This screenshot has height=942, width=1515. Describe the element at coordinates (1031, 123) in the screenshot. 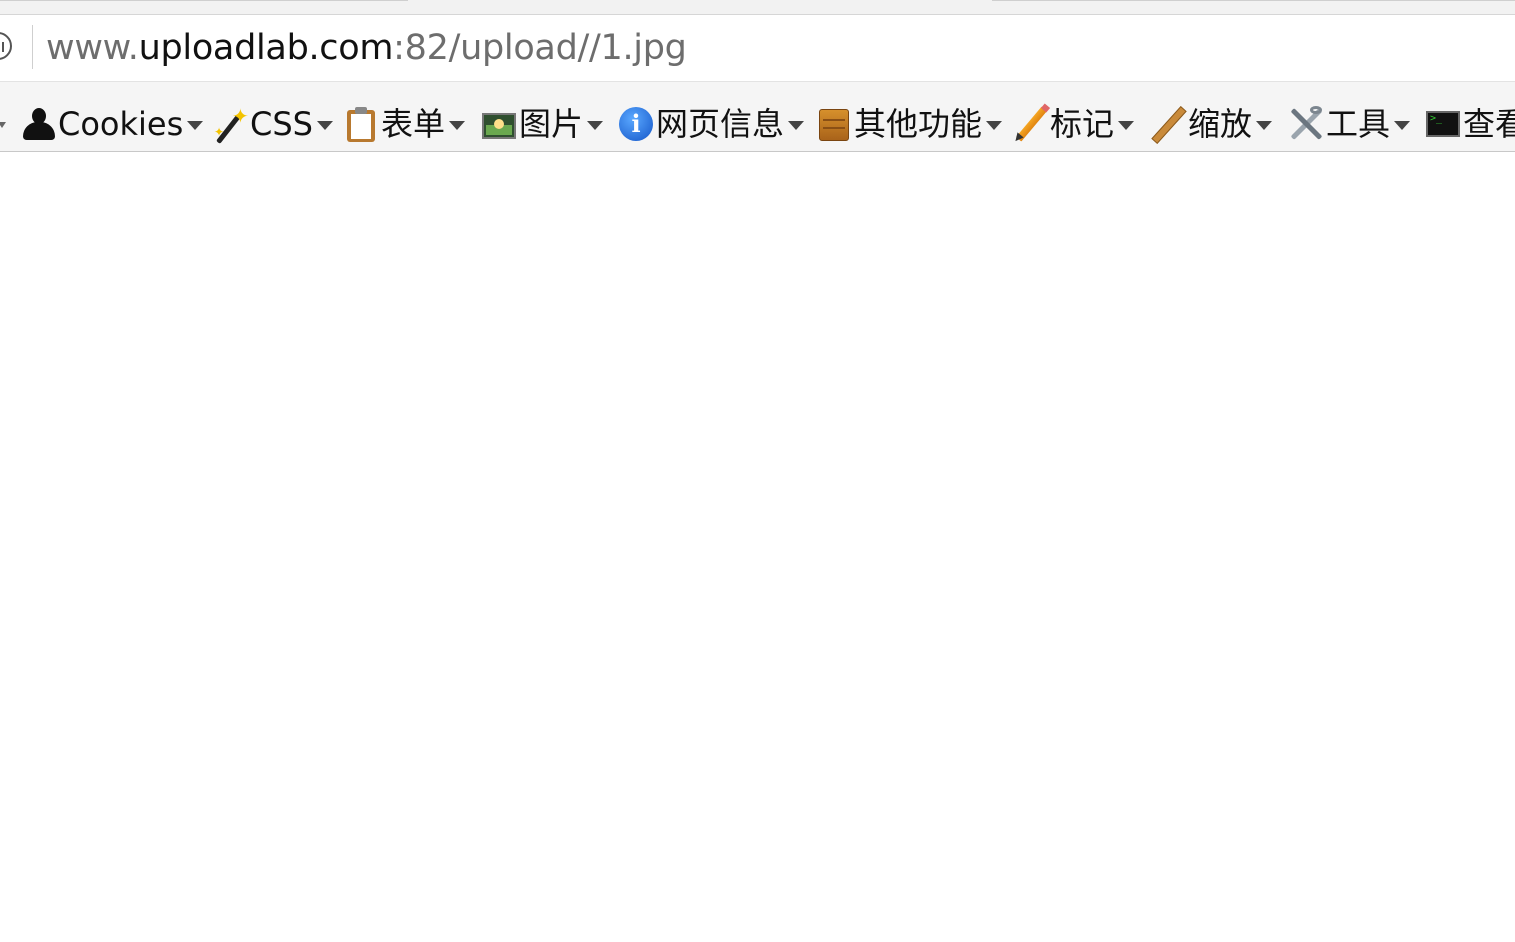

I see `pencil-icon` at that location.